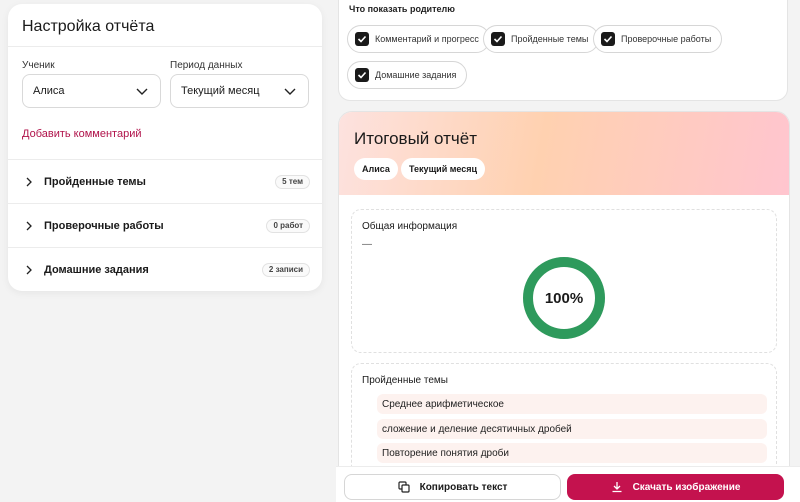  I want to click on student-tag: Алиса, so click(376, 169).